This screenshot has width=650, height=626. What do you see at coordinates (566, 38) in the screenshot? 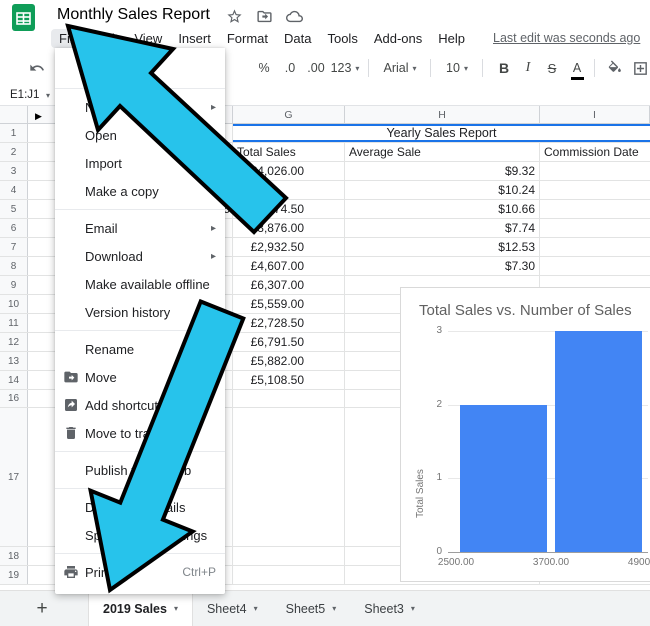
I see `last-edit-link: Last edit was seconds ago` at bounding box center [566, 38].